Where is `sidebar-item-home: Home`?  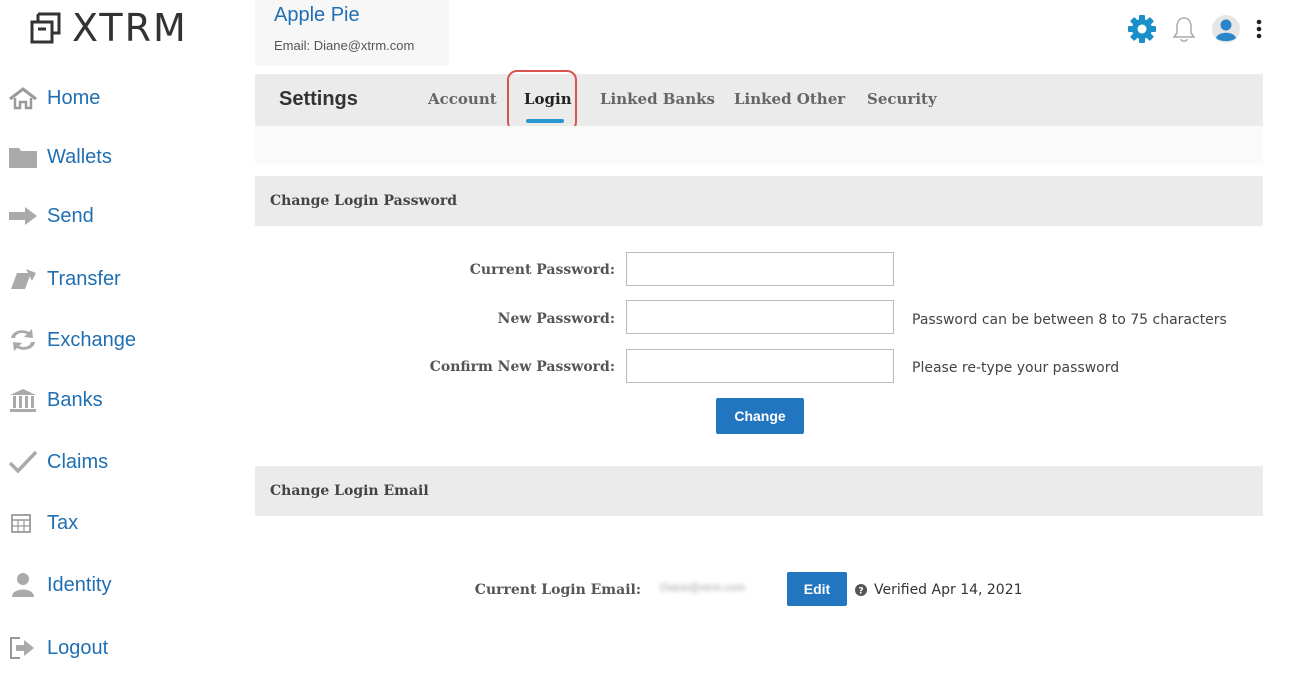
sidebar-item-home: Home is located at coordinates (54, 98).